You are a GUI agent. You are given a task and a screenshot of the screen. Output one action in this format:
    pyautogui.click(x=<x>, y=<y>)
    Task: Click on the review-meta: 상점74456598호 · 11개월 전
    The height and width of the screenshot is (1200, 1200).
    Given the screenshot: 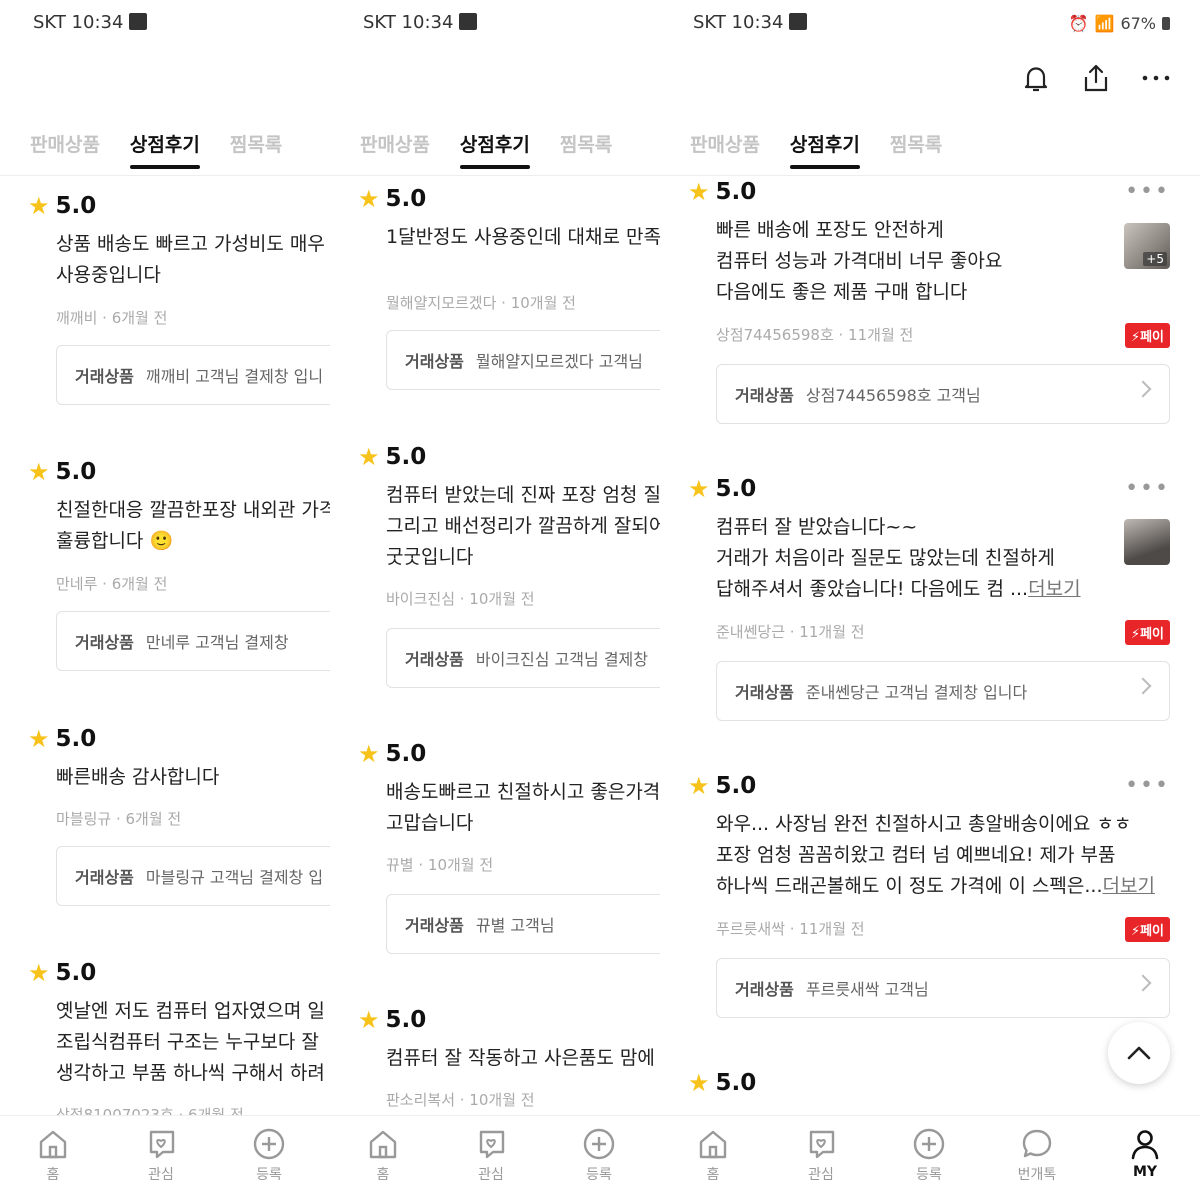 What is the action you would take?
    pyautogui.click(x=815, y=335)
    